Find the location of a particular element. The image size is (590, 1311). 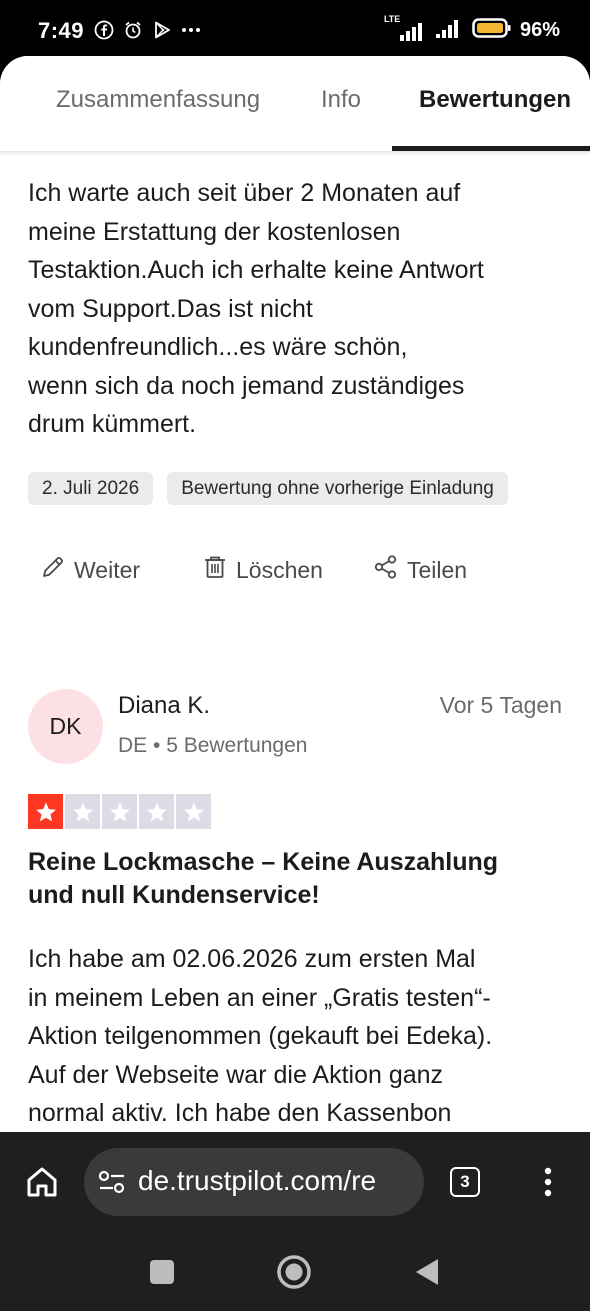

review-actions: Weiter Löschen Teilen is located at coordinates (300, 572).